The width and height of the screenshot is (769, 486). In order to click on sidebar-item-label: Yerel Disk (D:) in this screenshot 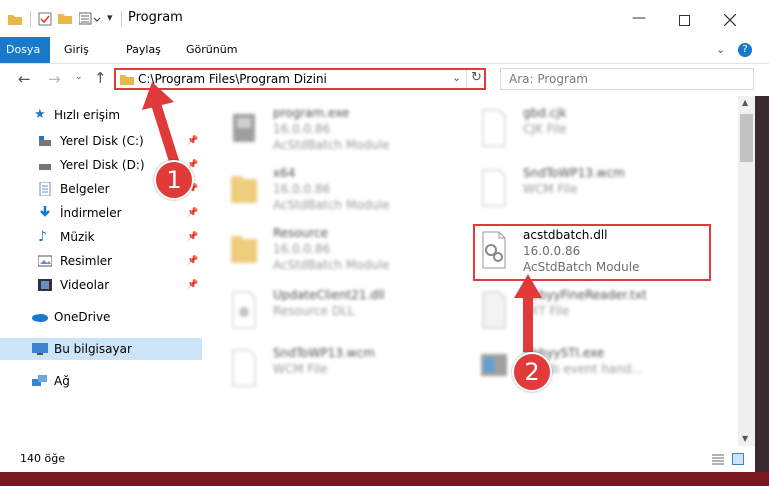, I will do `click(102, 165)`.